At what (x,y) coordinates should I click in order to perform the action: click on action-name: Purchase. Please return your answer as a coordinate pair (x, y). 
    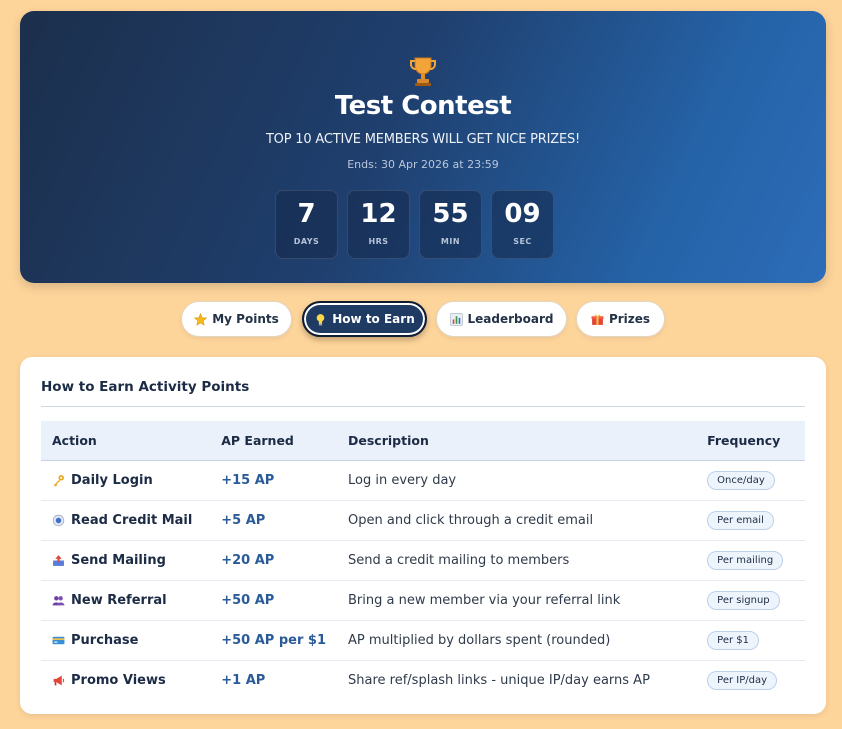
    Looking at the image, I should click on (105, 640).